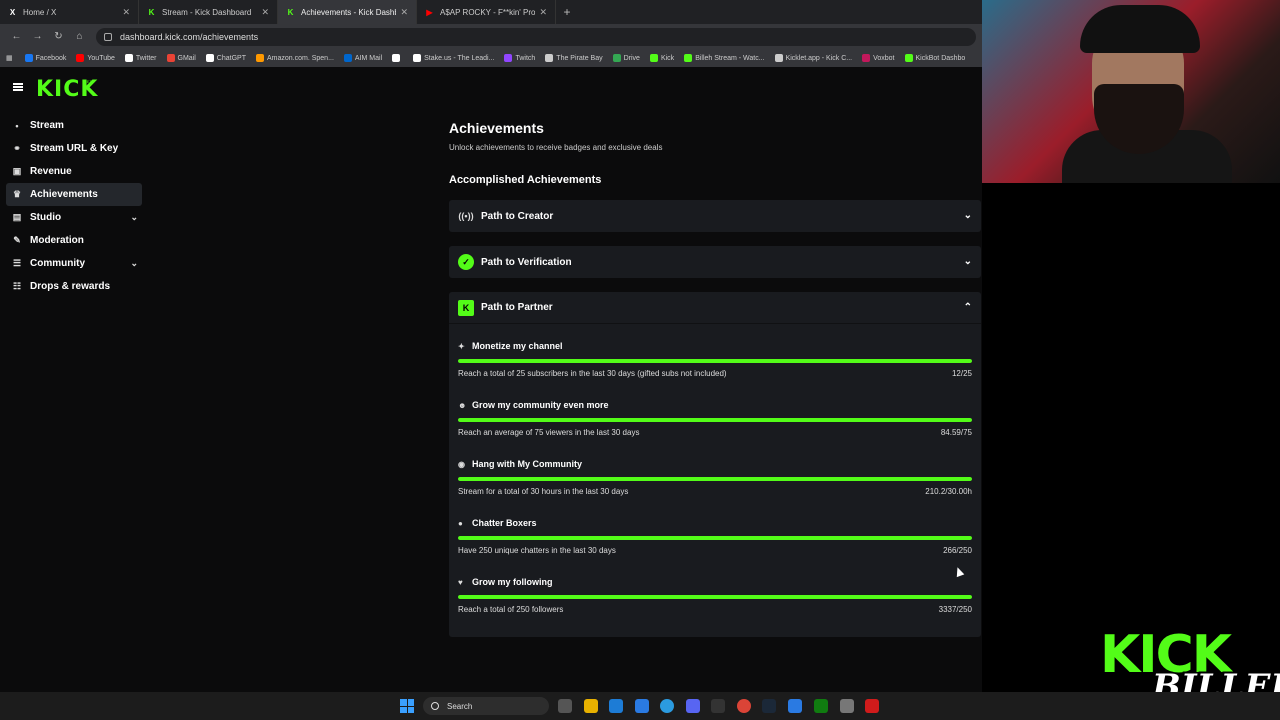  I want to click on chevron-up-icon: ⌃, so click(968, 307).